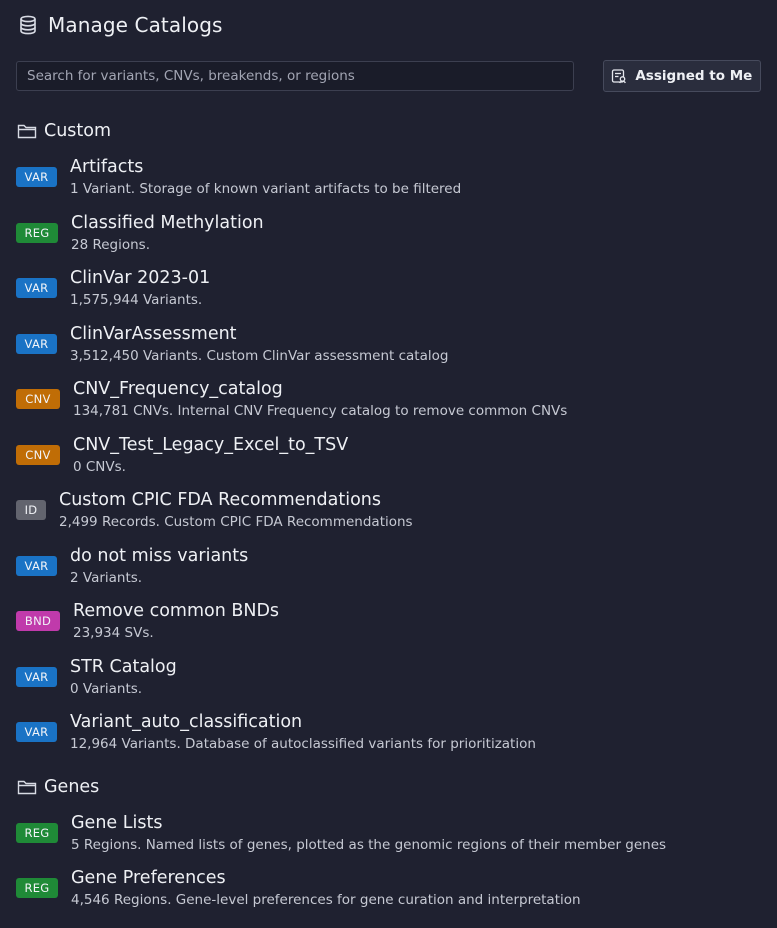 Image resolution: width=777 pixels, height=928 pixels. What do you see at coordinates (106, 688) in the screenshot?
I see `catalog-description: 0 Variants.` at bounding box center [106, 688].